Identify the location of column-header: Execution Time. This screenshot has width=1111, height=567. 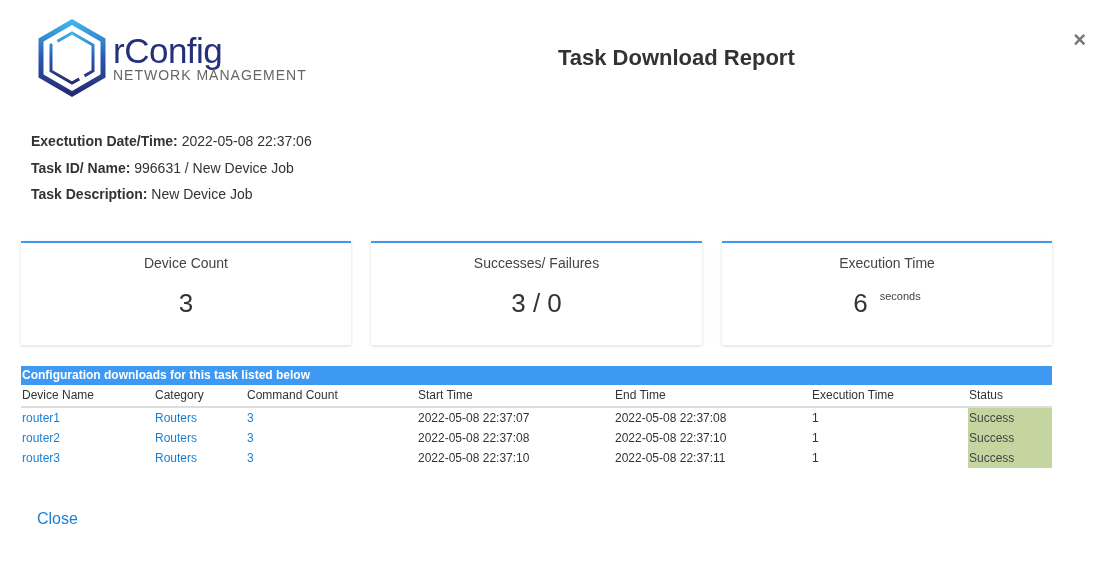
(853, 395).